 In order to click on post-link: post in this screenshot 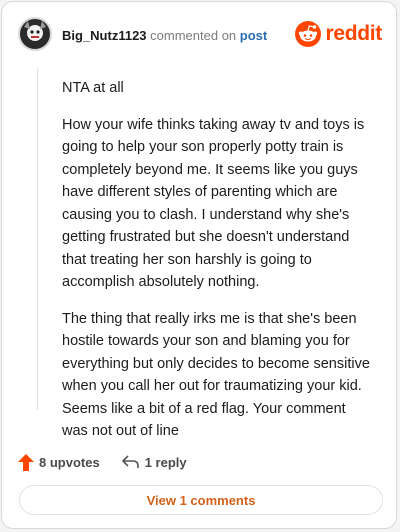, I will do `click(253, 35)`.